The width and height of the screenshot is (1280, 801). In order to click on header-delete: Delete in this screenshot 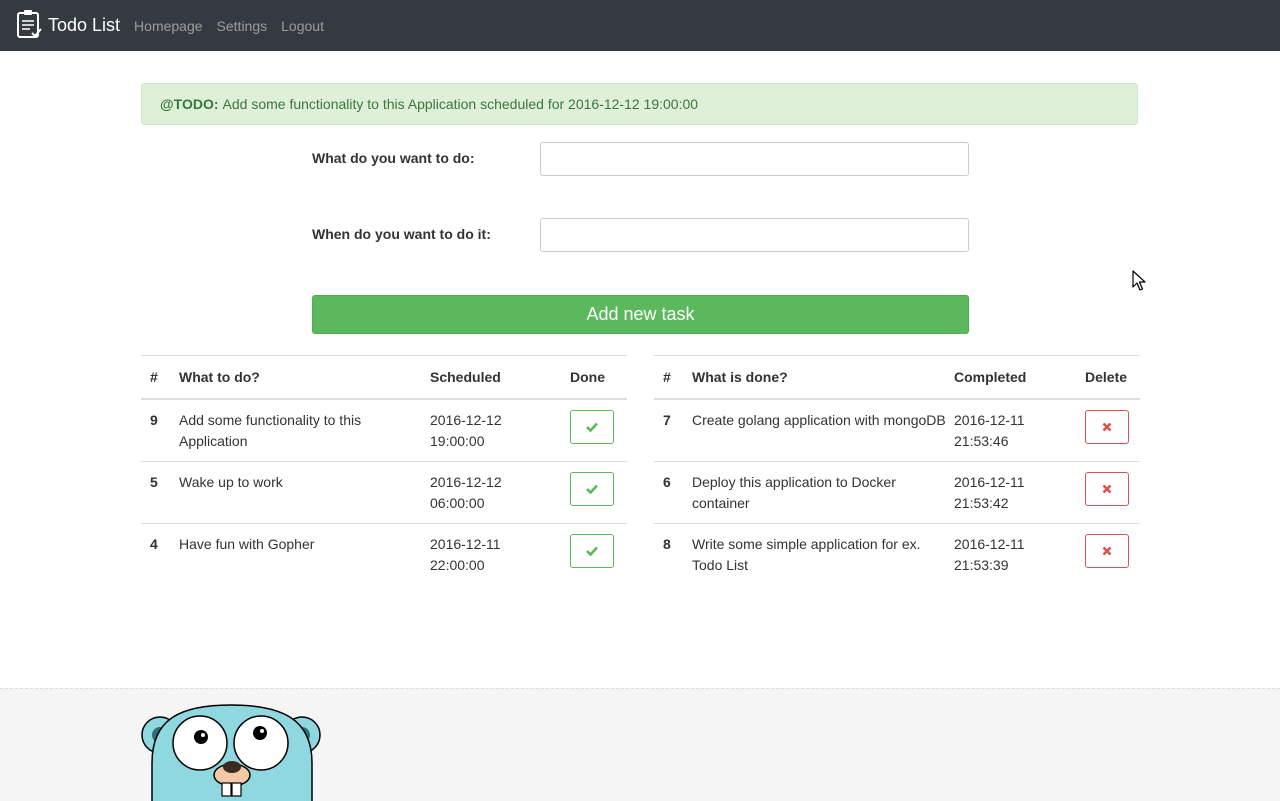, I will do `click(1112, 377)`.